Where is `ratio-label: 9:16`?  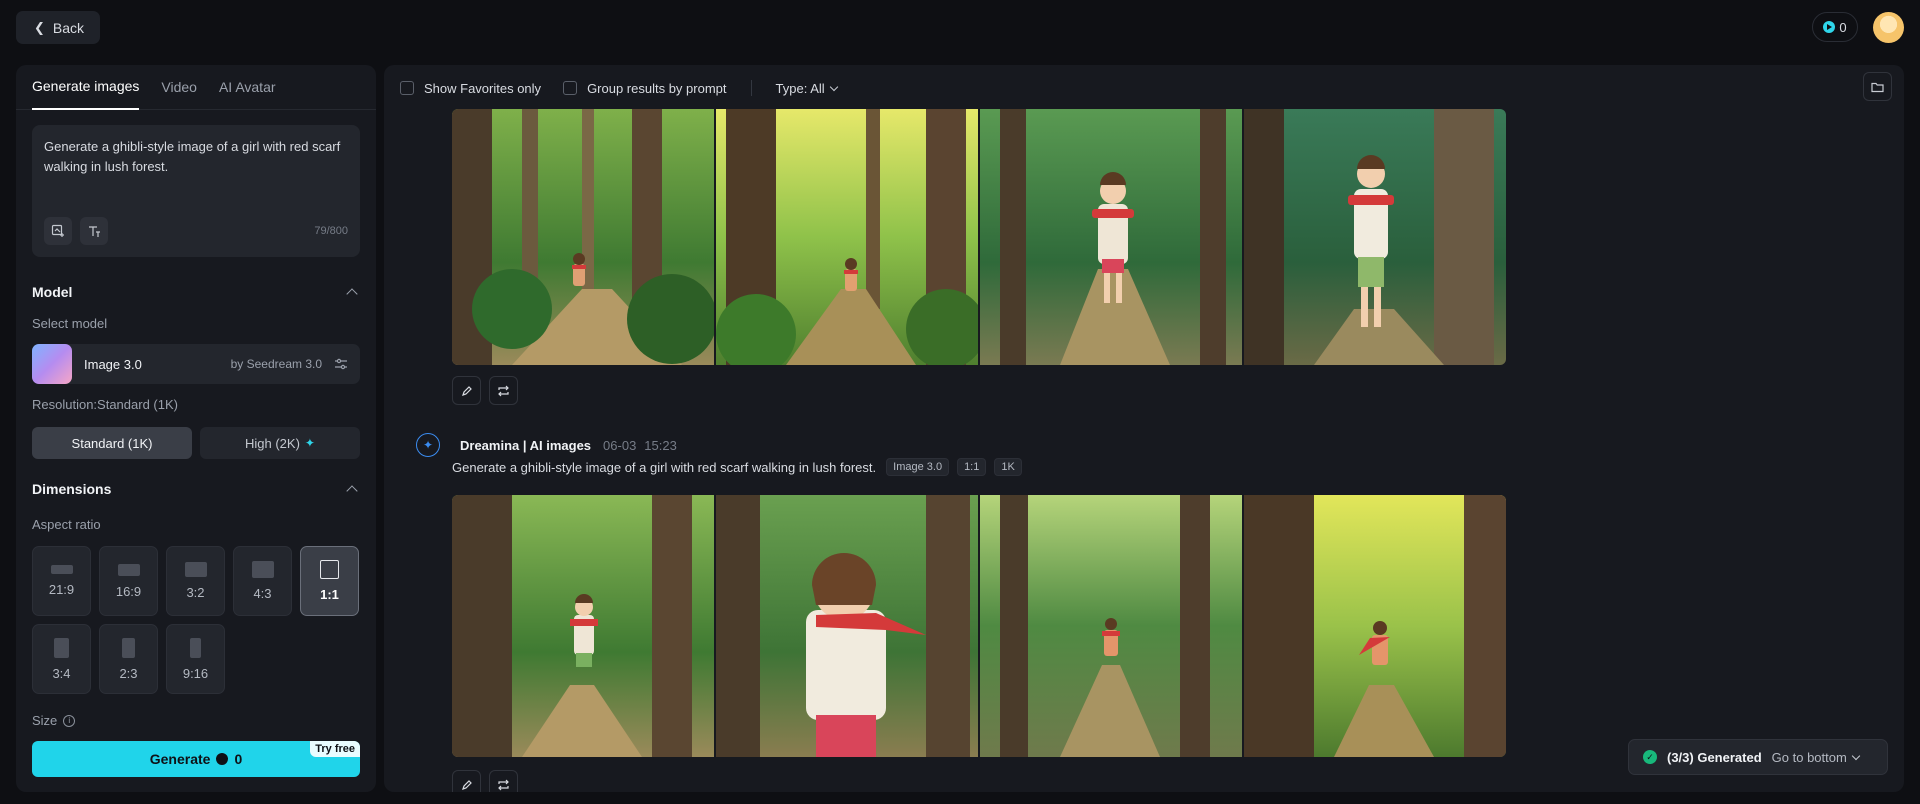
ratio-label: 9:16 is located at coordinates (195, 673).